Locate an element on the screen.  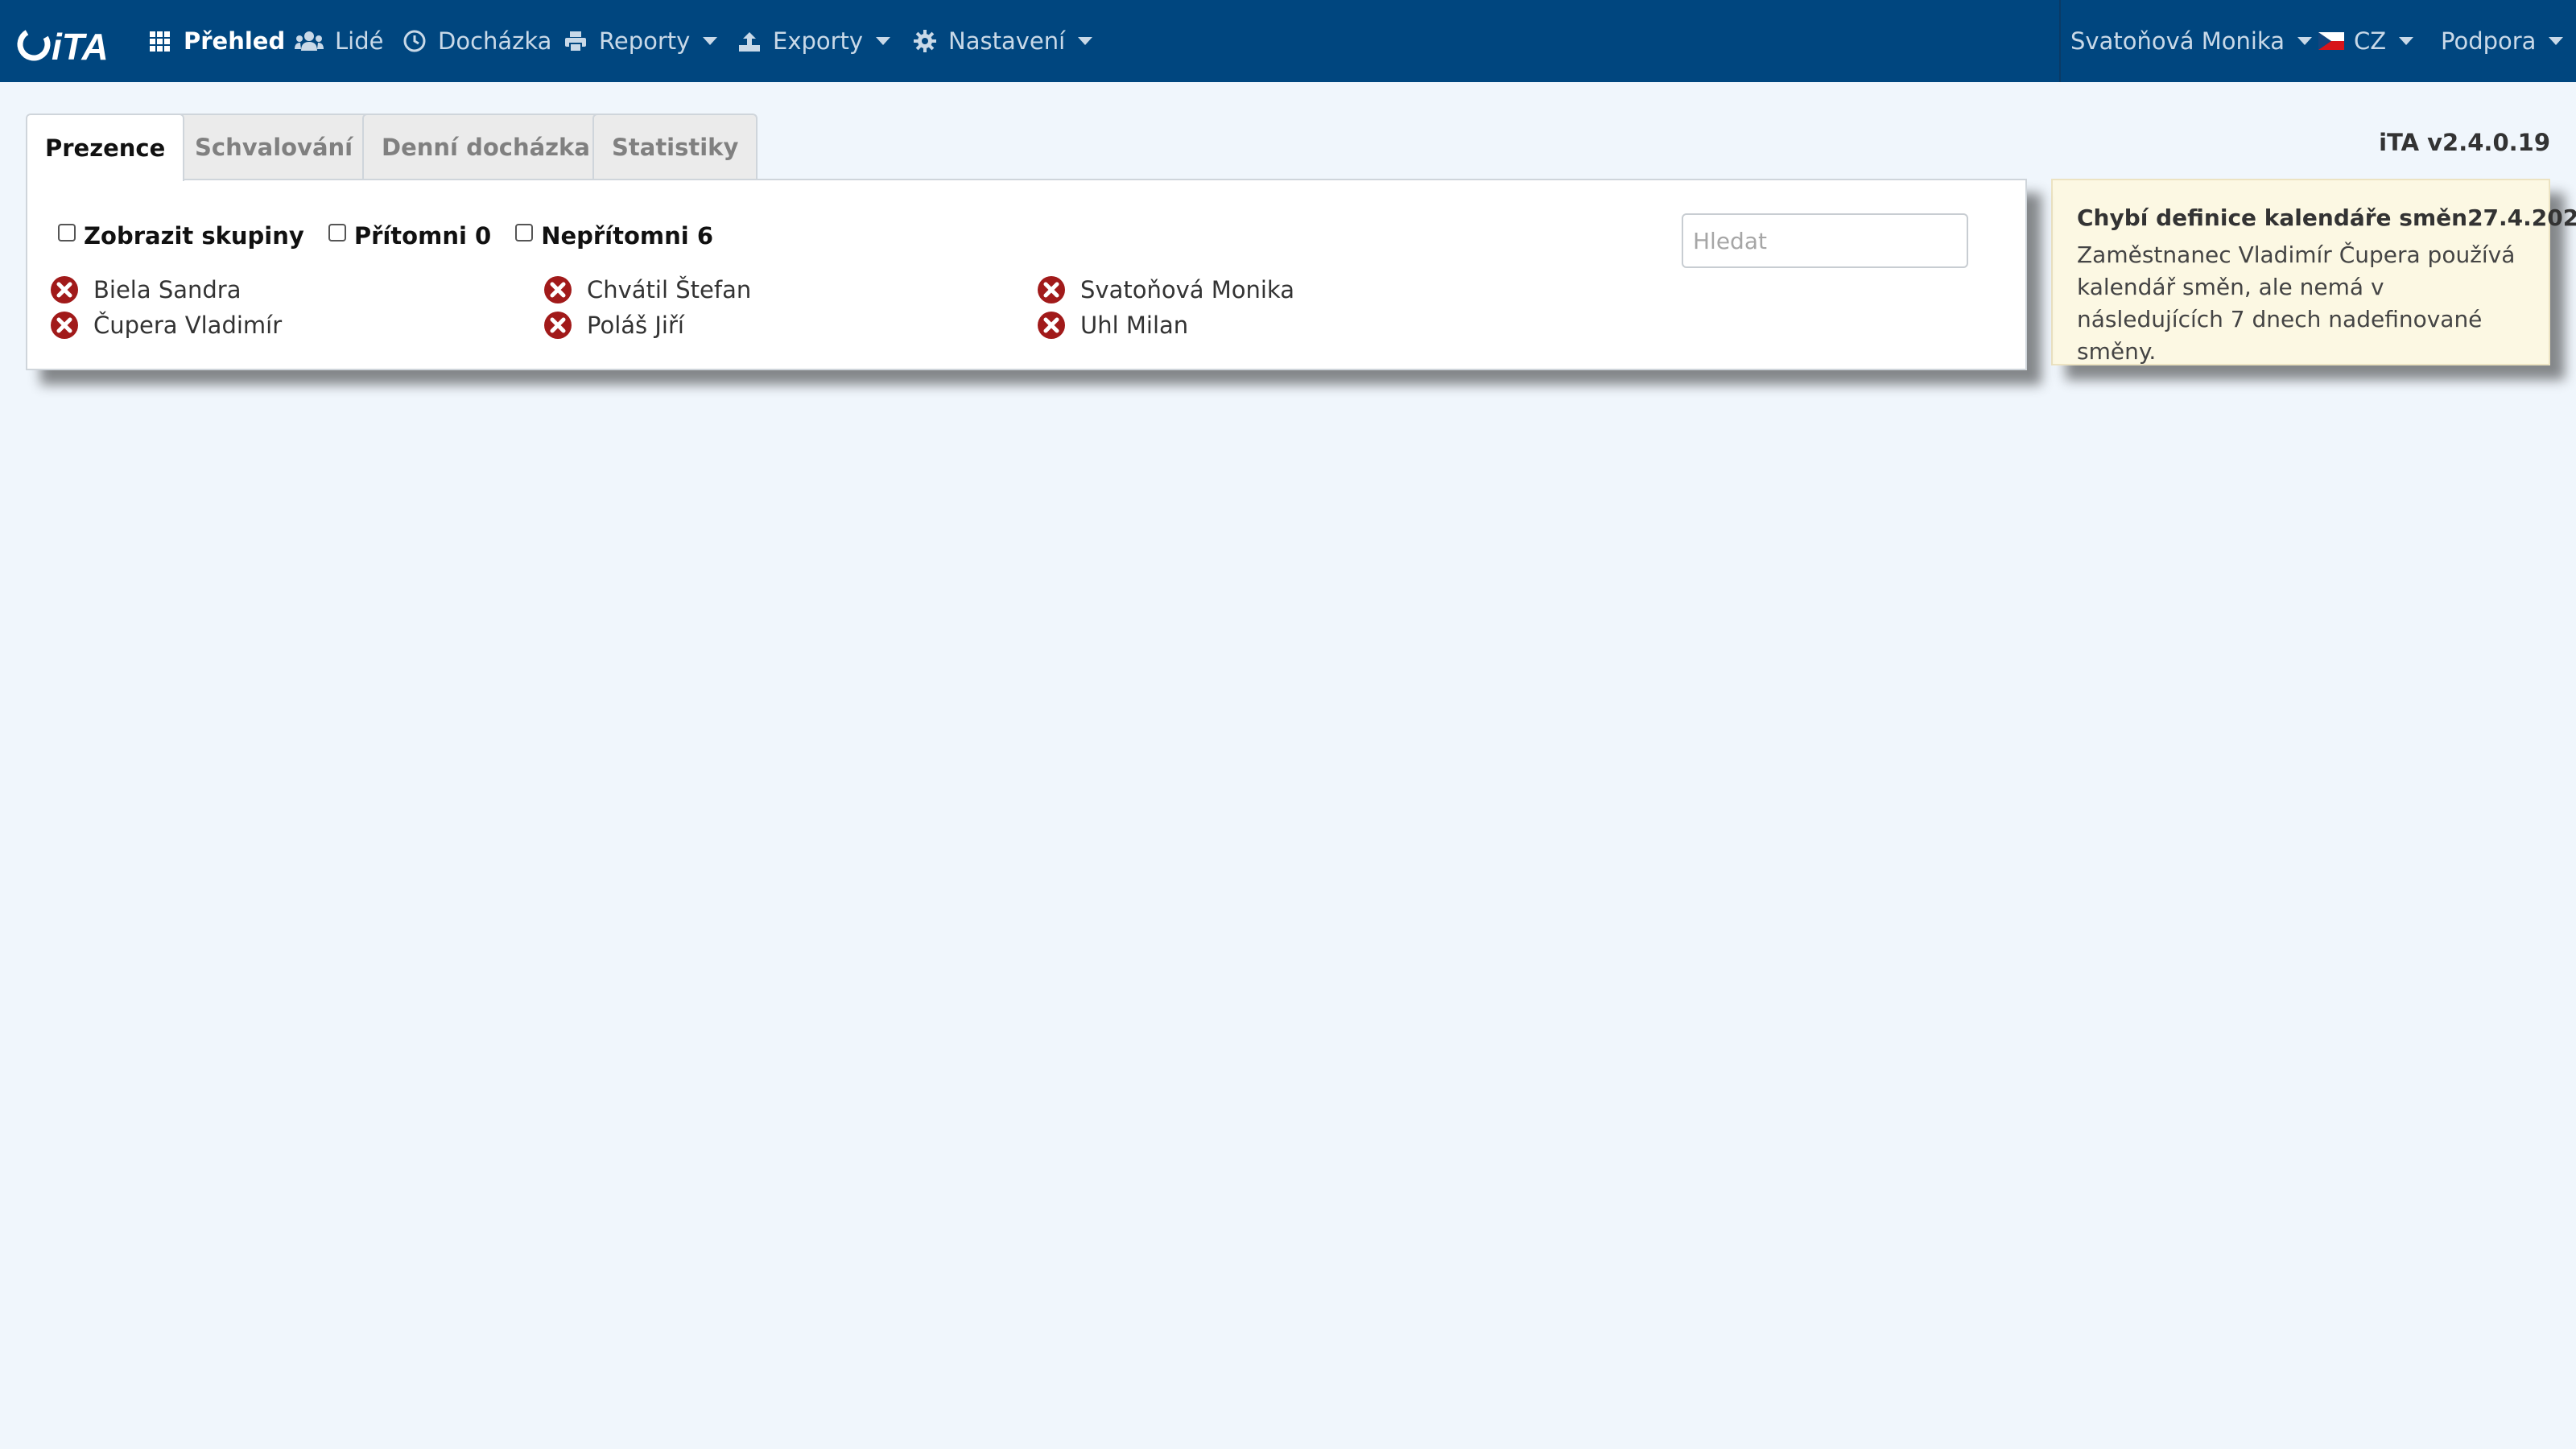
tab-prezence-label: Prezence is located at coordinates (106, 148).